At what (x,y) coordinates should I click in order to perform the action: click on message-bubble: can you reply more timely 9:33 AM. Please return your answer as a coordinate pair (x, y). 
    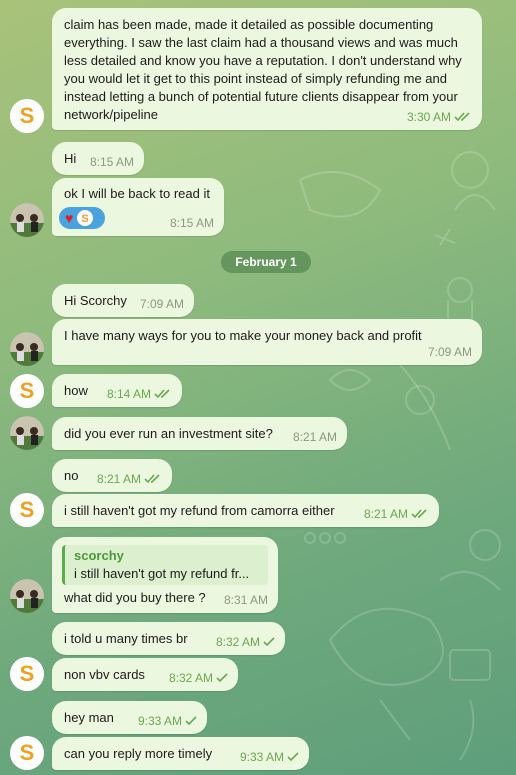
    Looking at the image, I should click on (180, 753).